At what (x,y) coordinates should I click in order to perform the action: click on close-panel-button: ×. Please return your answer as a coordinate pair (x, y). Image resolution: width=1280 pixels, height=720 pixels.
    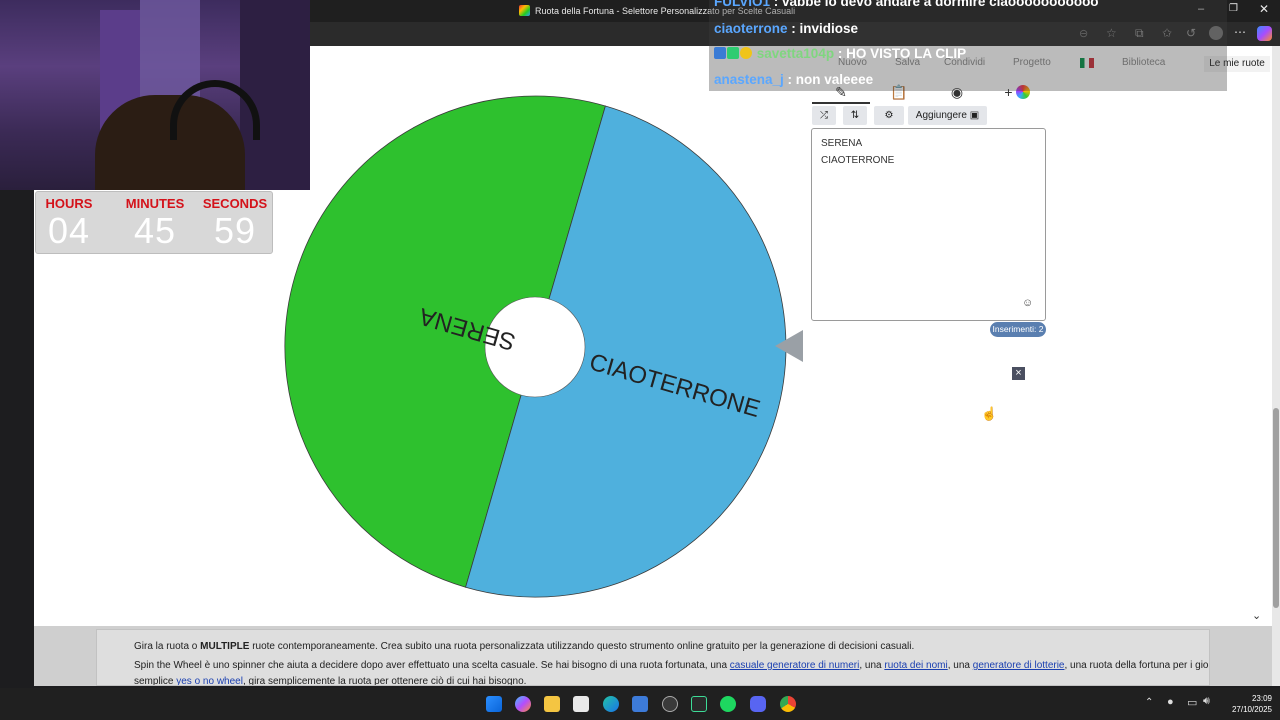
    Looking at the image, I should click on (1018, 373).